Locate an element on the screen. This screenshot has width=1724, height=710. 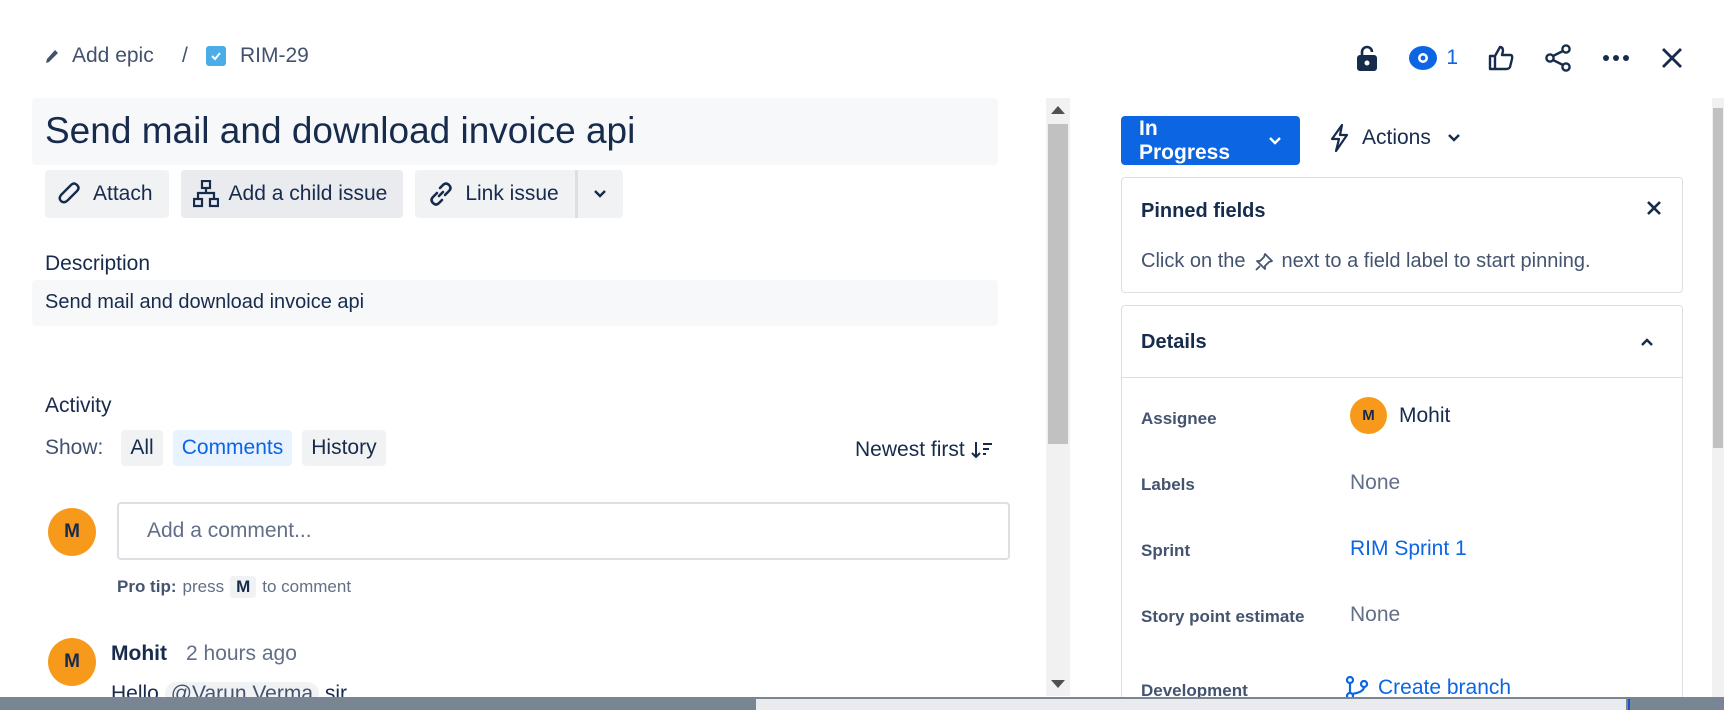
add-epic-link: Add epic is located at coordinates (99, 56).